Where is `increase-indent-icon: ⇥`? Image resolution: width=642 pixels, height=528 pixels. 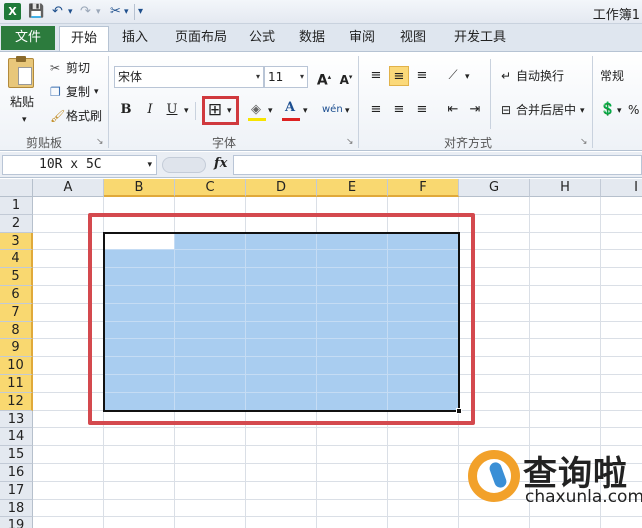
increase-indent-icon: ⇥ is located at coordinates (475, 110).